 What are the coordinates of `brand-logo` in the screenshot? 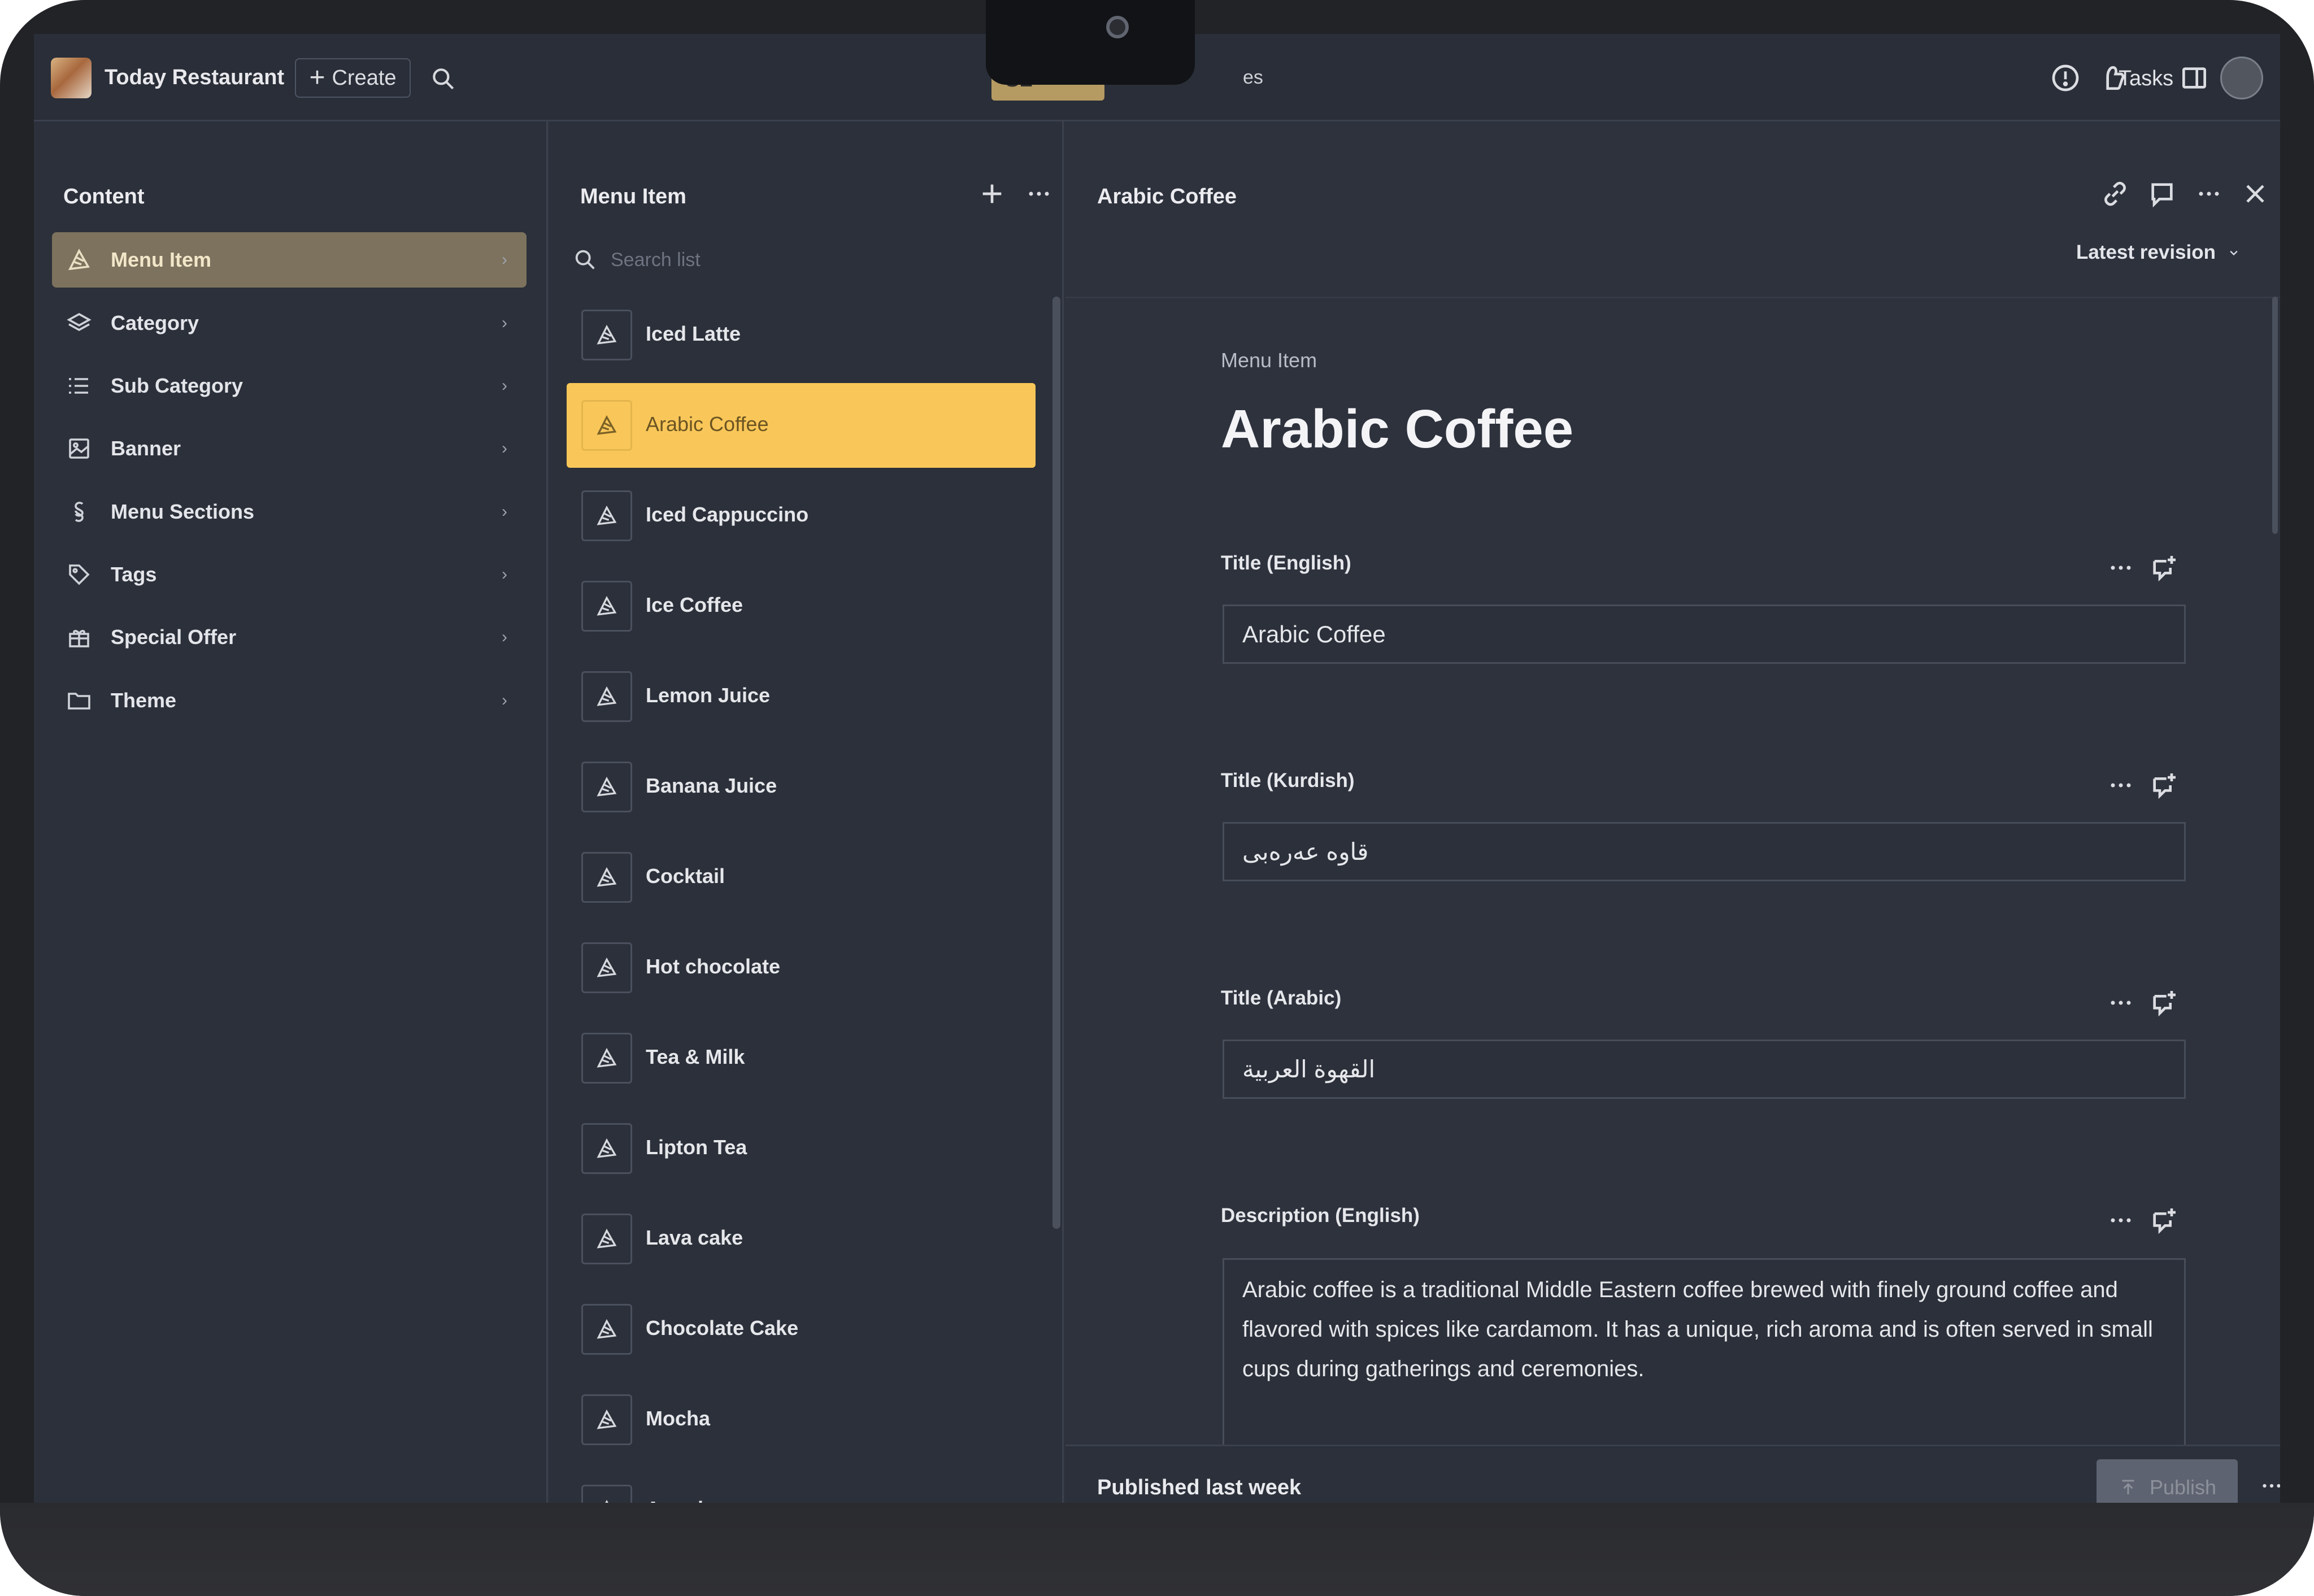 It's located at (71, 78).